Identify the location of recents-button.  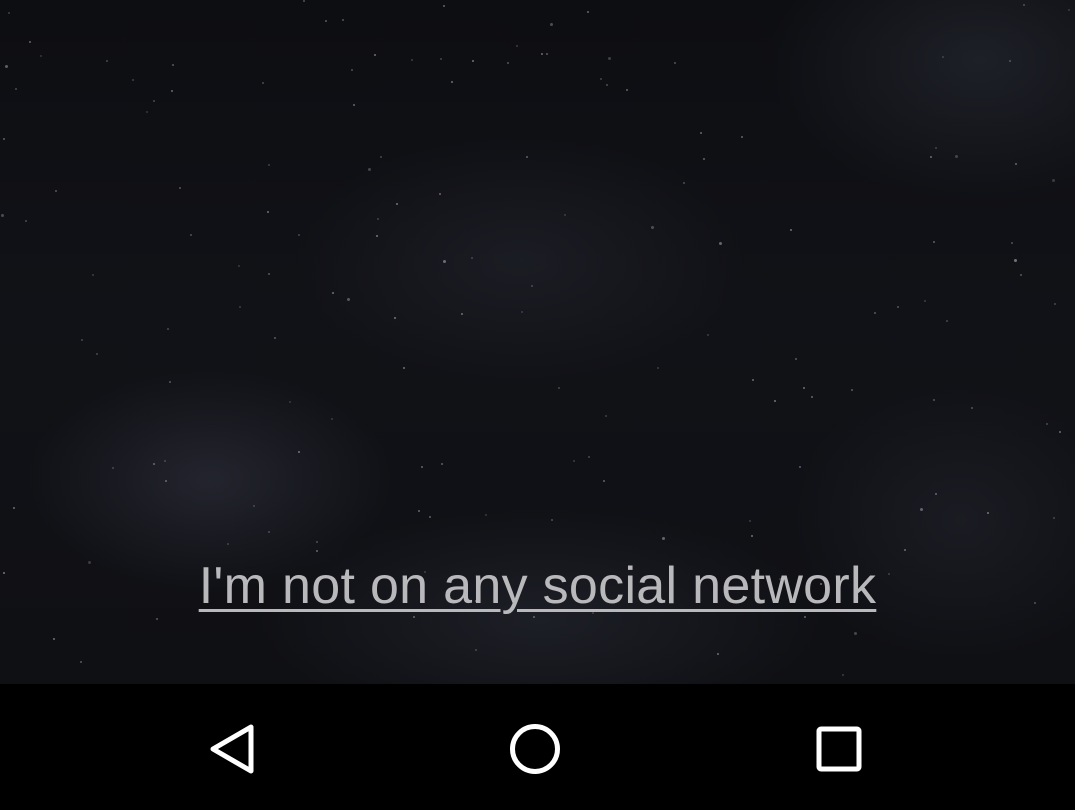
(839, 749).